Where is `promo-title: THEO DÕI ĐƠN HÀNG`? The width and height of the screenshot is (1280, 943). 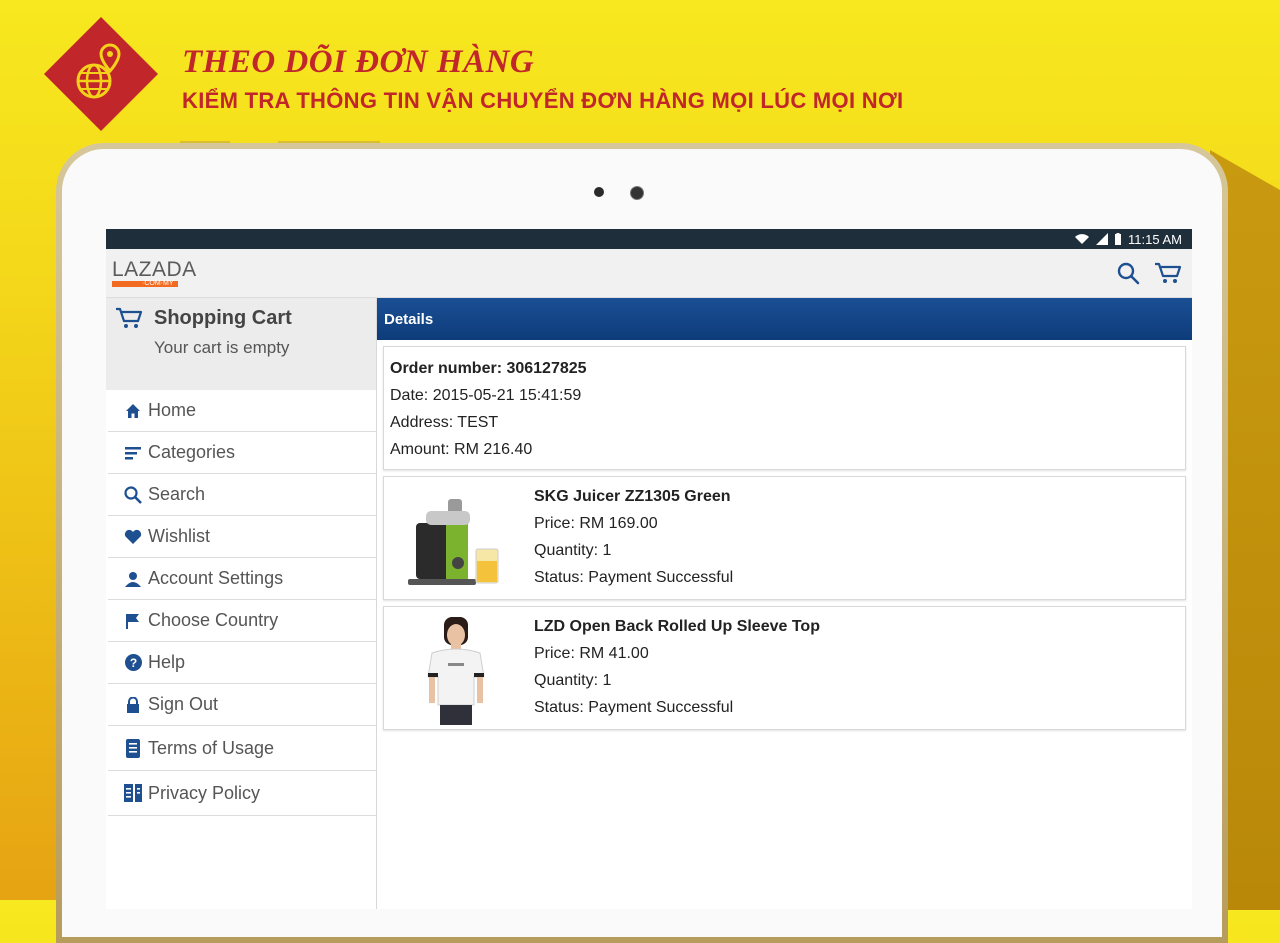 promo-title: THEO DÕI ĐƠN HÀNG is located at coordinates (358, 62).